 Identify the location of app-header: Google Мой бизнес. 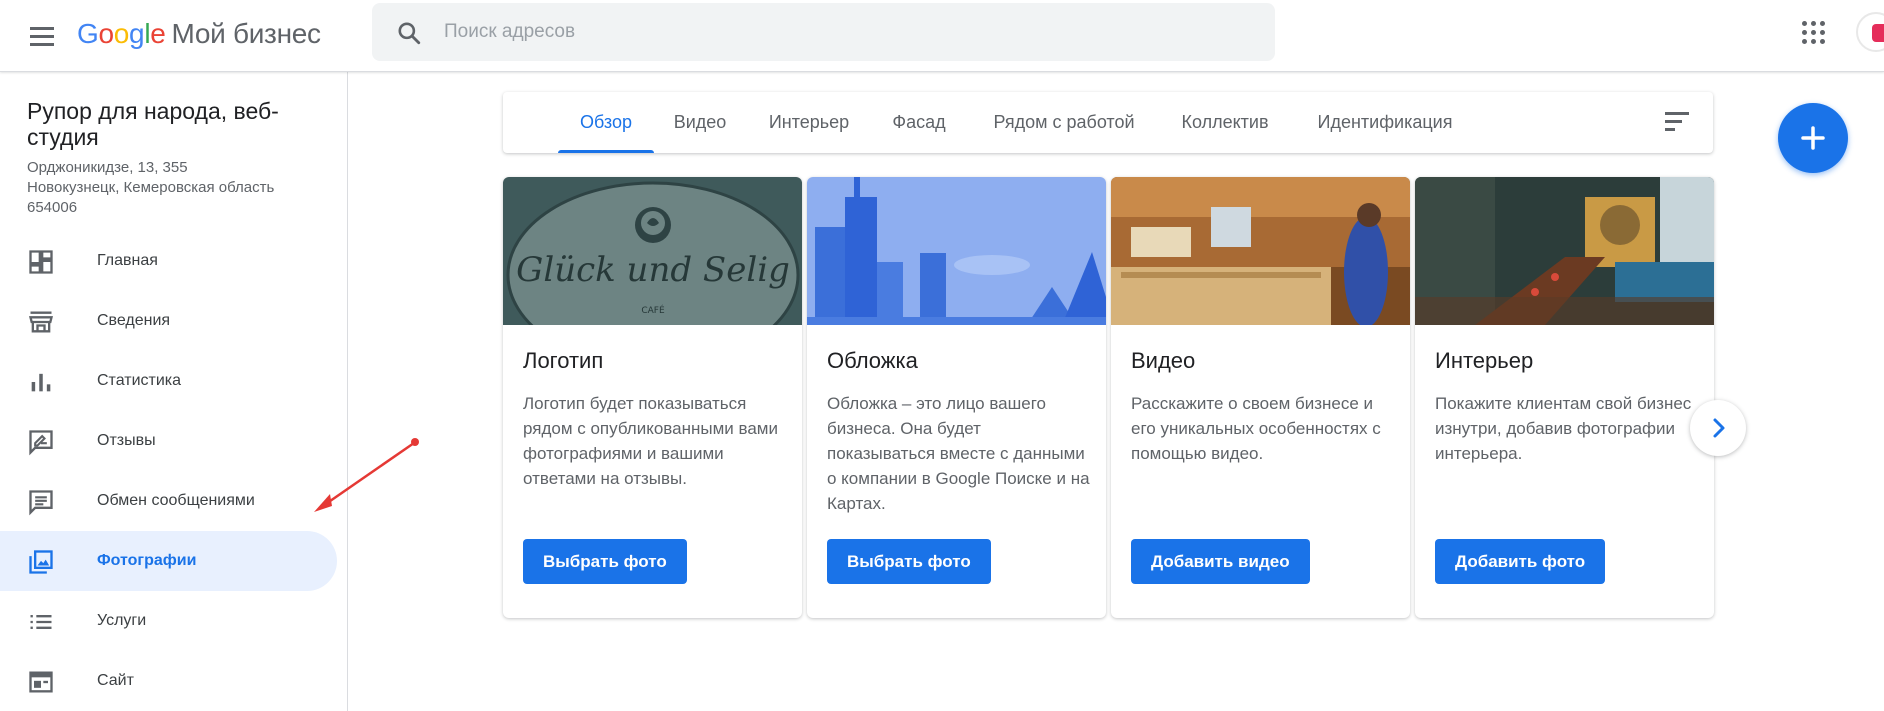
(942, 36).